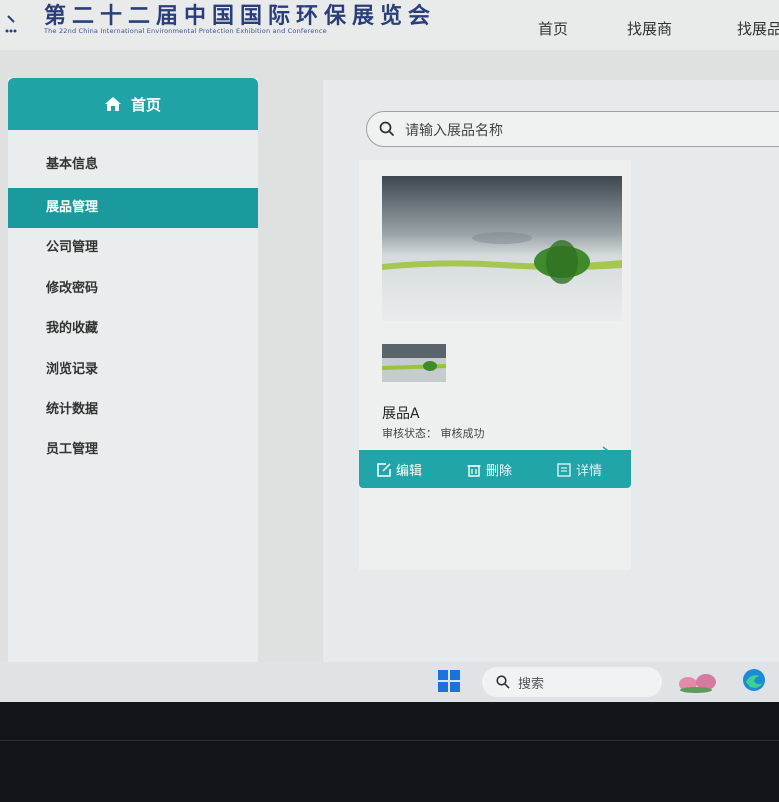  What do you see at coordinates (502, 248) in the screenshot?
I see `exhibit-main-image` at bounding box center [502, 248].